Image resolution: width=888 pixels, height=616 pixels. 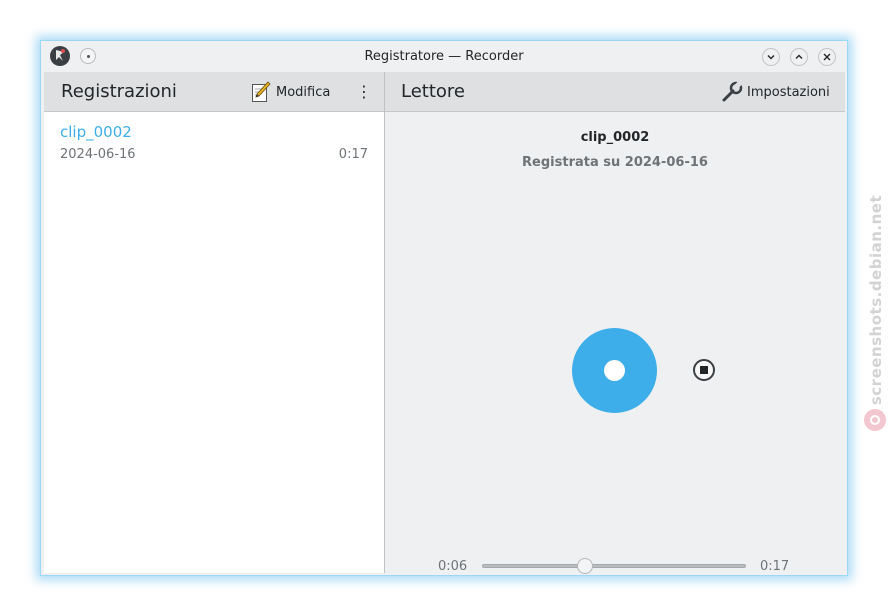 What do you see at coordinates (119, 91) in the screenshot?
I see `recordings-title: Registrazioni` at bounding box center [119, 91].